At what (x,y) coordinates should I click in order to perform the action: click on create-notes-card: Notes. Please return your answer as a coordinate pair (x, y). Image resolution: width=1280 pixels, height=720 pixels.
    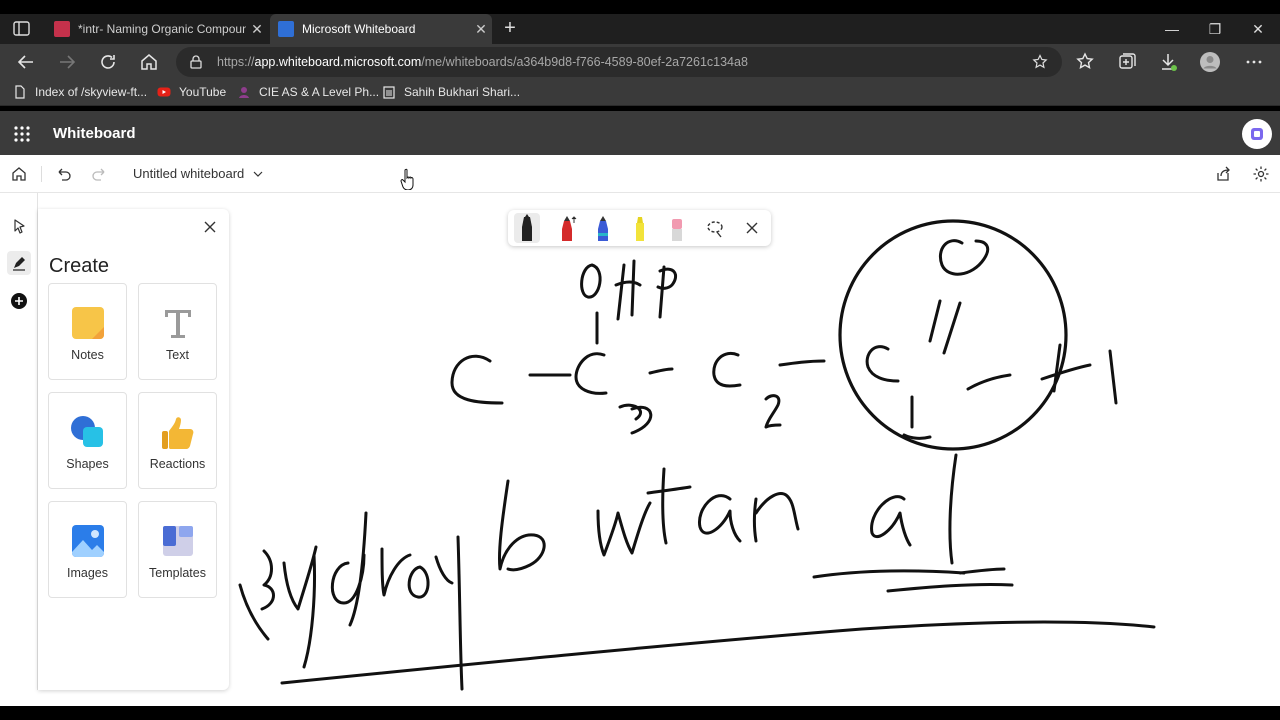
    Looking at the image, I should click on (87, 331).